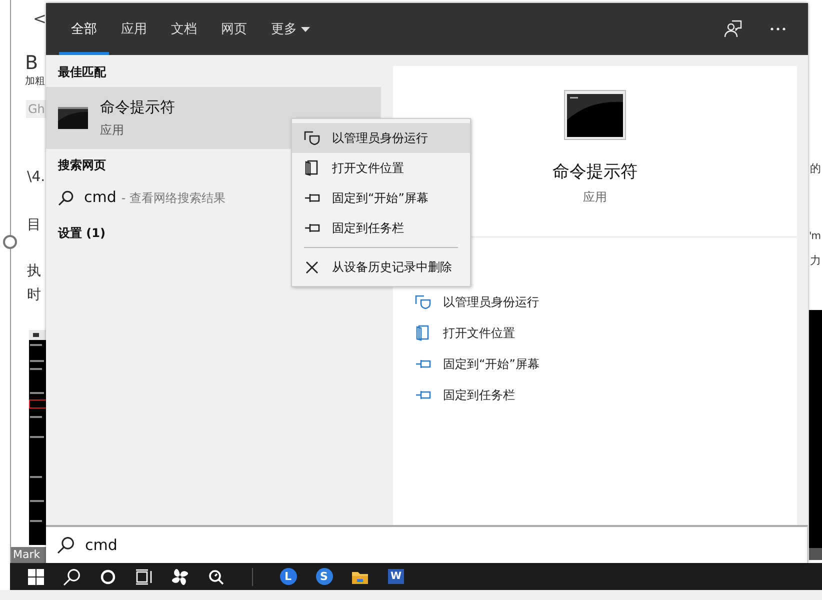  What do you see at coordinates (39, 19) in the screenshot?
I see `back-button: <` at bounding box center [39, 19].